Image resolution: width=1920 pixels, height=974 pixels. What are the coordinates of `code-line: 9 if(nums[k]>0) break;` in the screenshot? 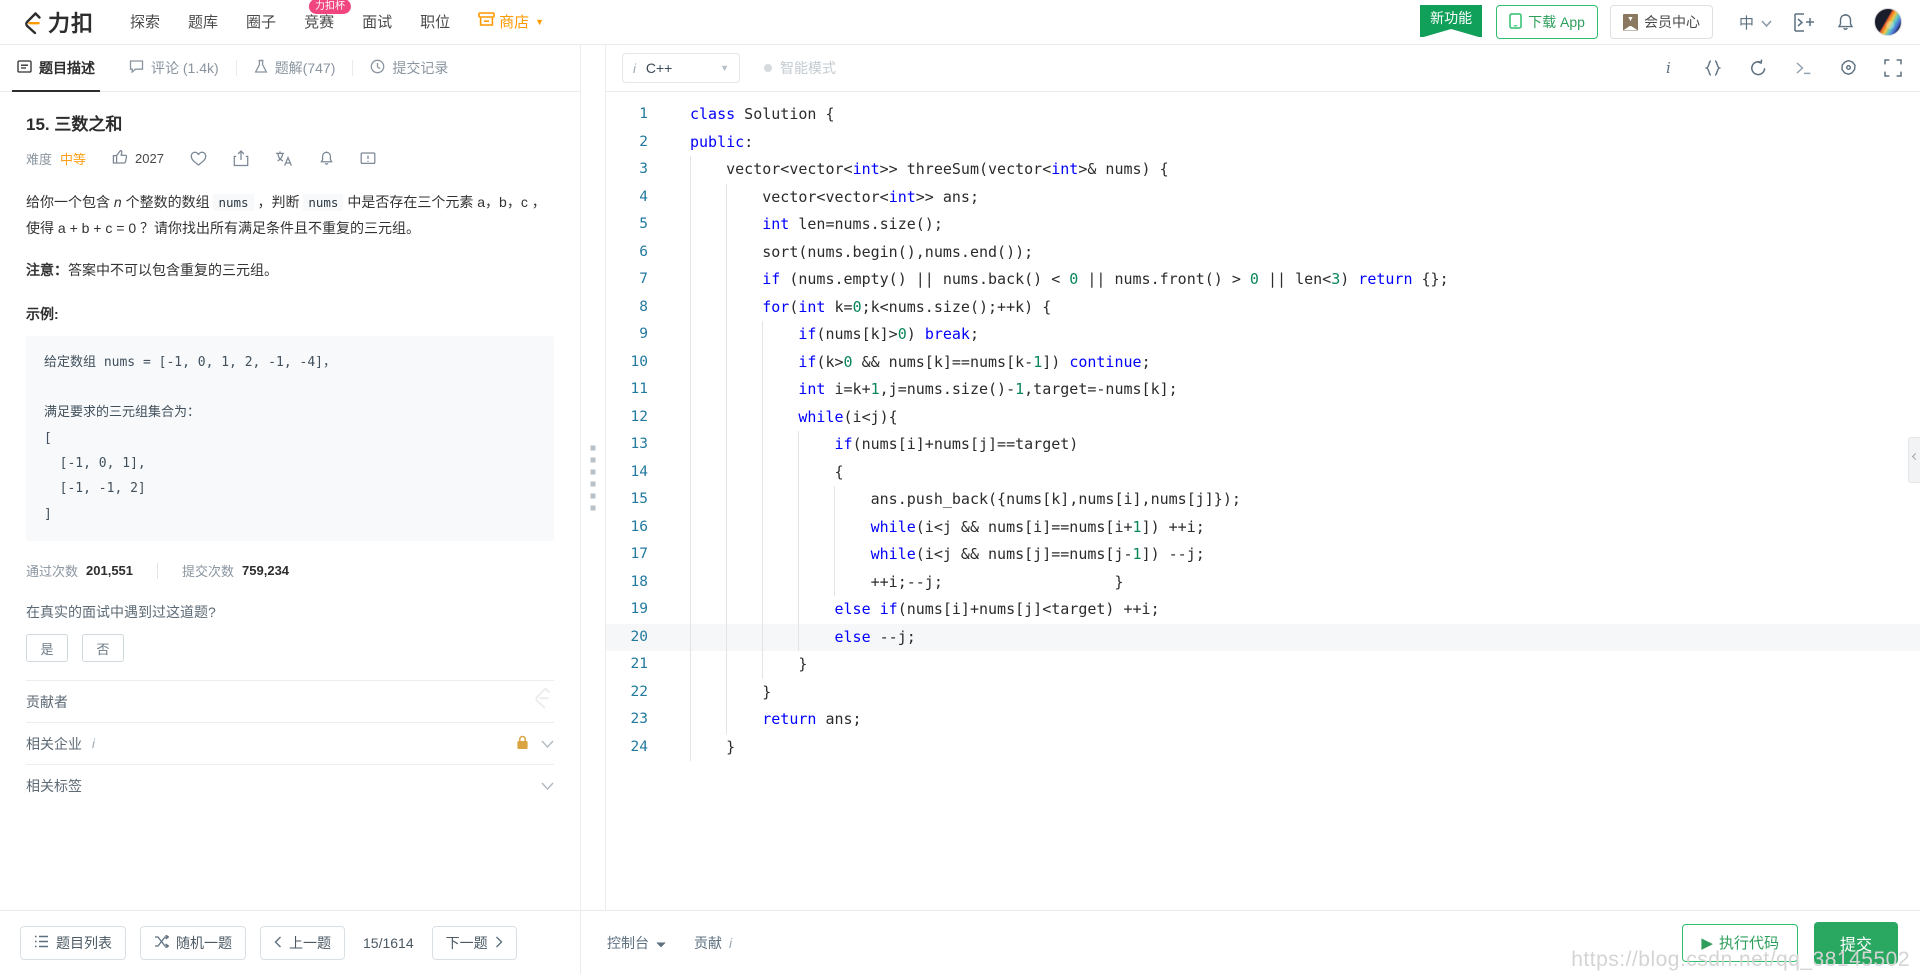 It's located at (1263, 335).